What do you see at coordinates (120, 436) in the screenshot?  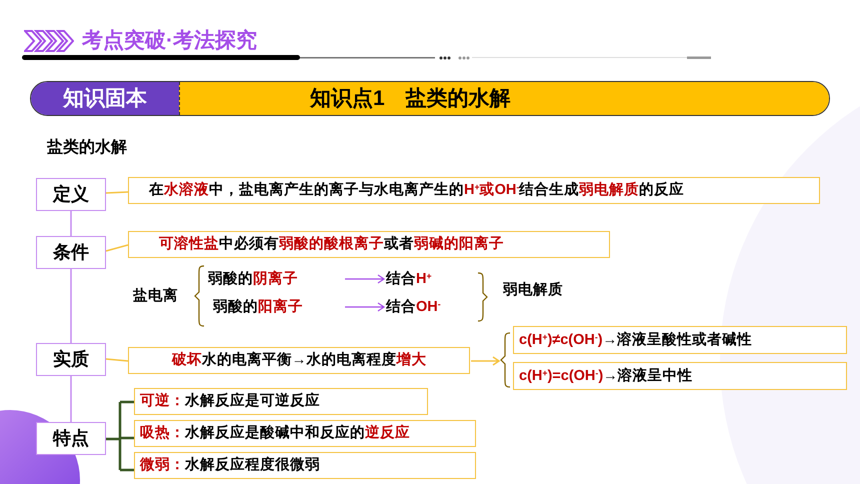 I see `tree-connector` at bounding box center [120, 436].